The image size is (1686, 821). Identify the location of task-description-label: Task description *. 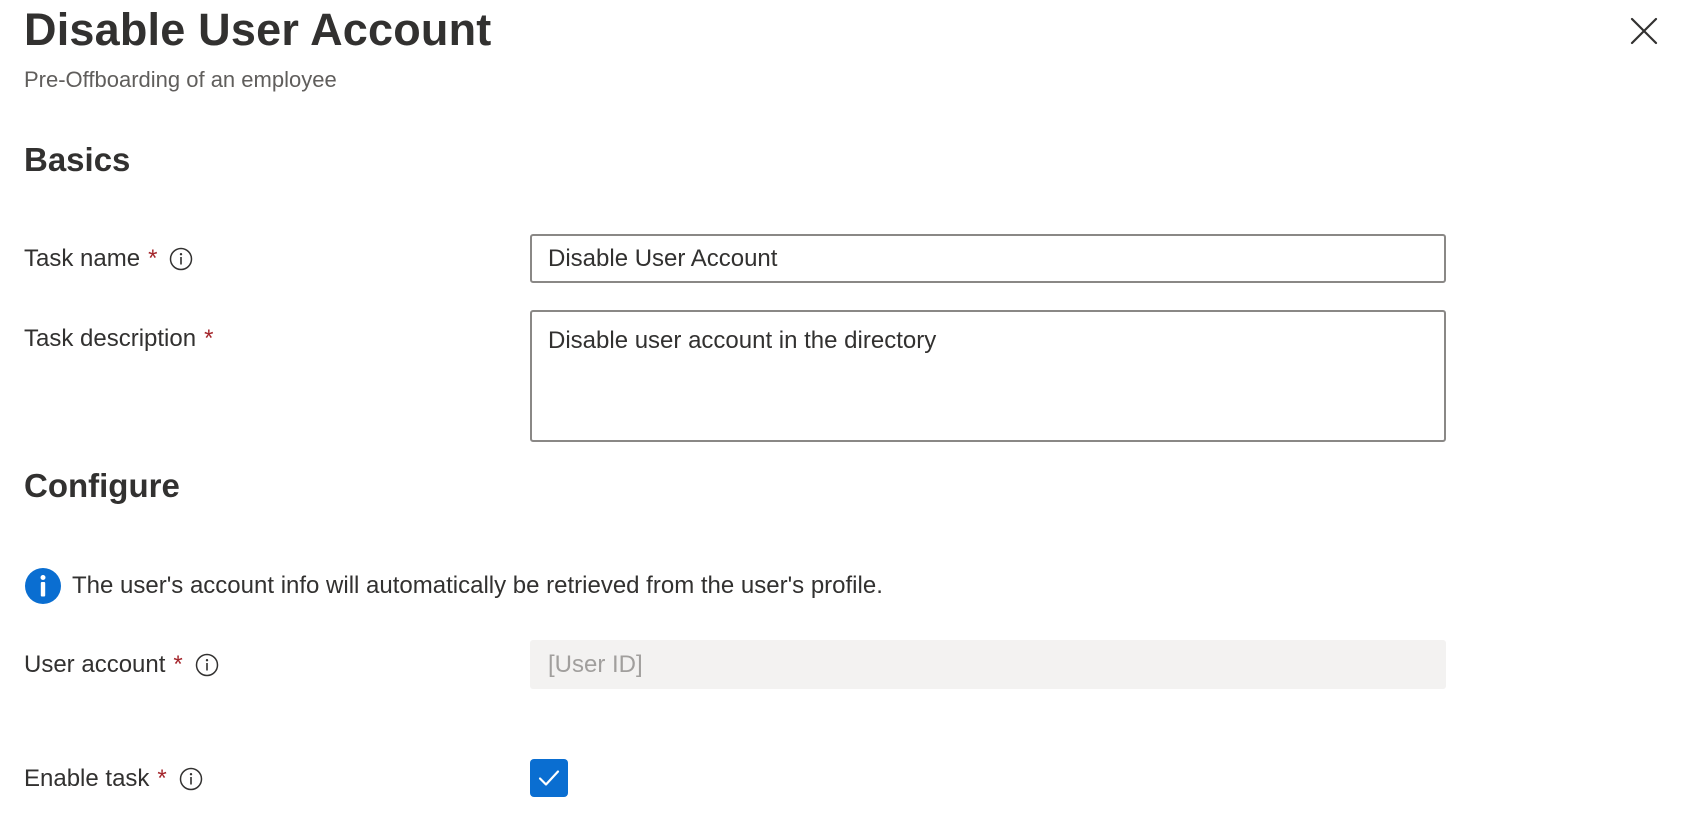
(118, 339).